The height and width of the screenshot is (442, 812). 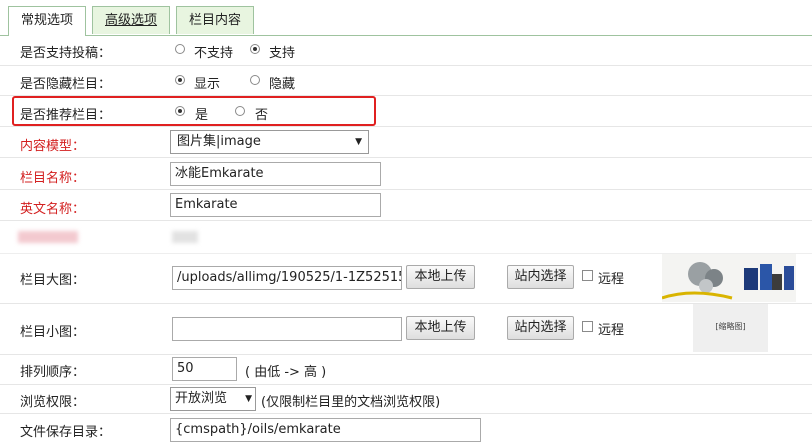 I want to click on access-select-value: 开放浏览, so click(x=201, y=398).